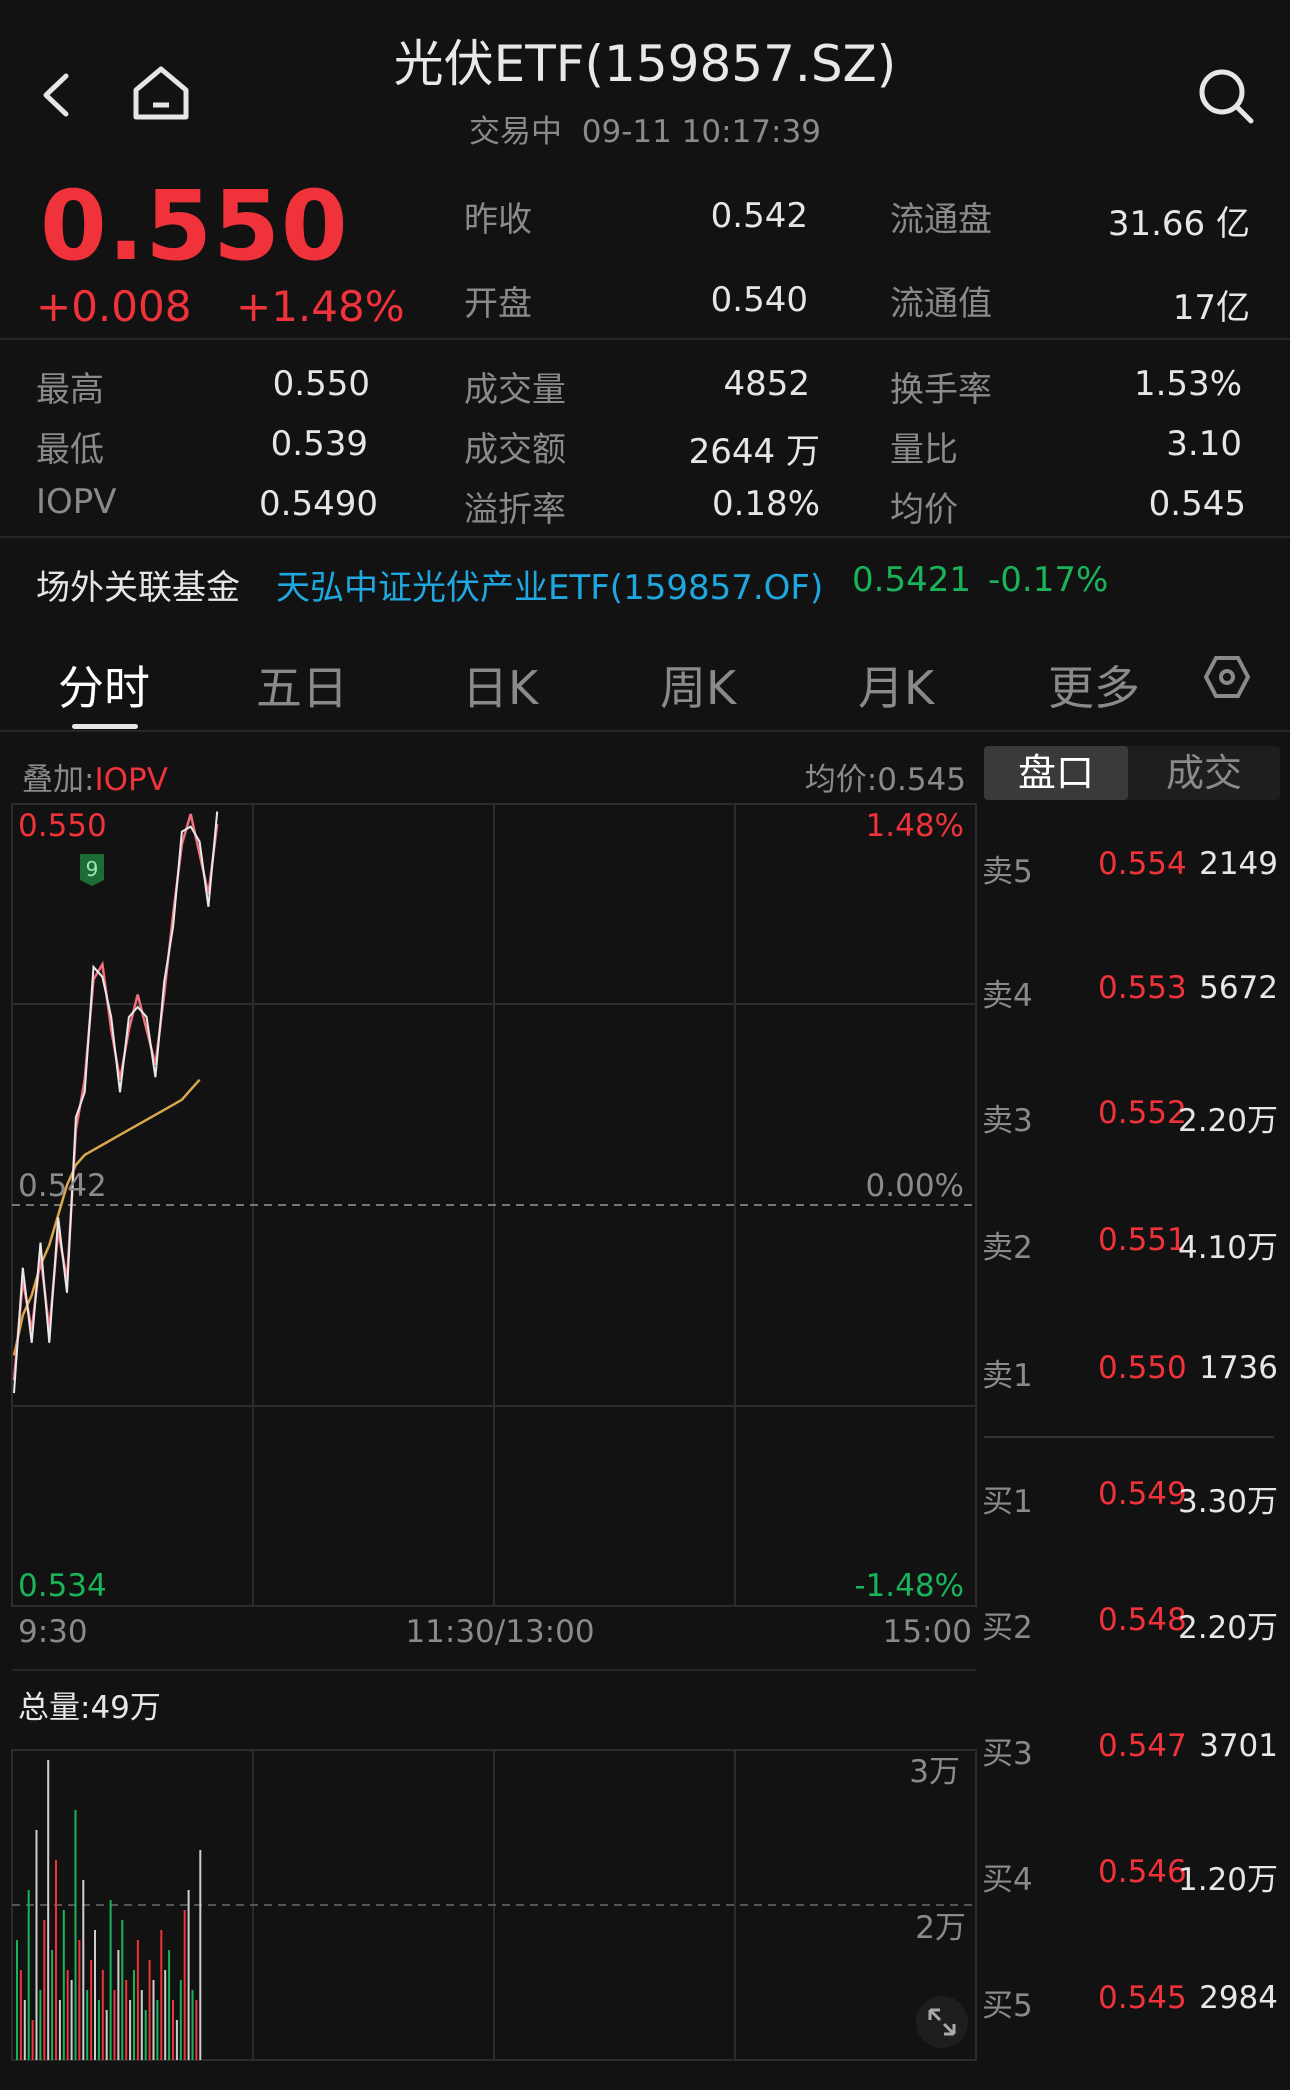 The width and height of the screenshot is (1290, 2090). Describe the element at coordinates (318, 504) in the screenshot. I see `stat-value-iopv: 0.5490` at that location.